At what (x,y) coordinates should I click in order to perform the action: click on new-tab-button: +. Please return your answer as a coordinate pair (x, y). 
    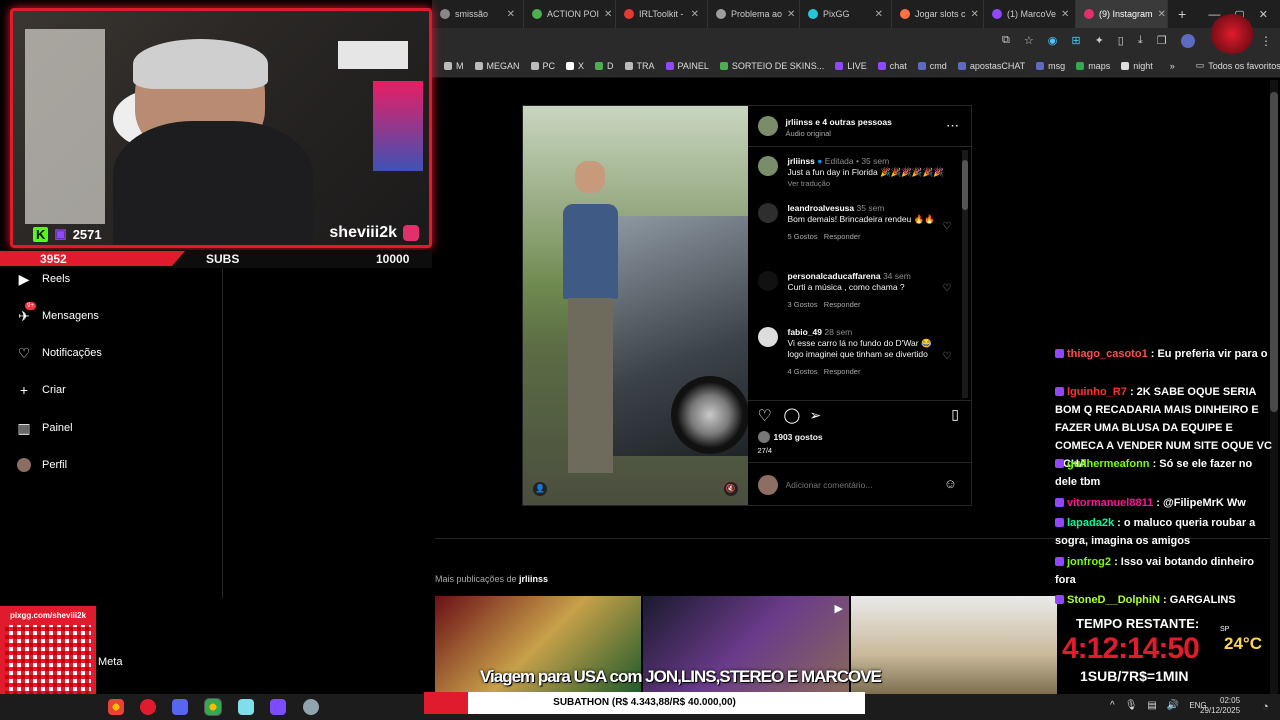
    Looking at the image, I should click on (1182, 14).